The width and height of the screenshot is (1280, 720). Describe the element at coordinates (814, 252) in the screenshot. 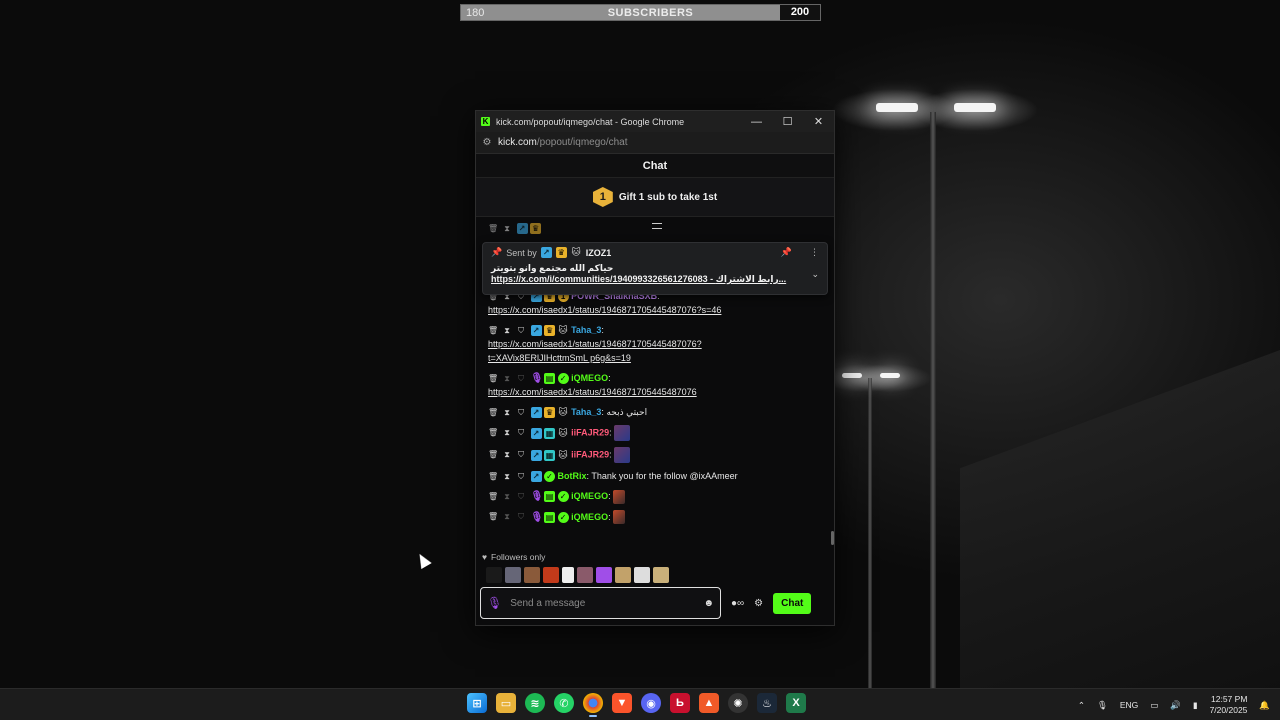

I see `more-options-icon: ⋮` at that location.